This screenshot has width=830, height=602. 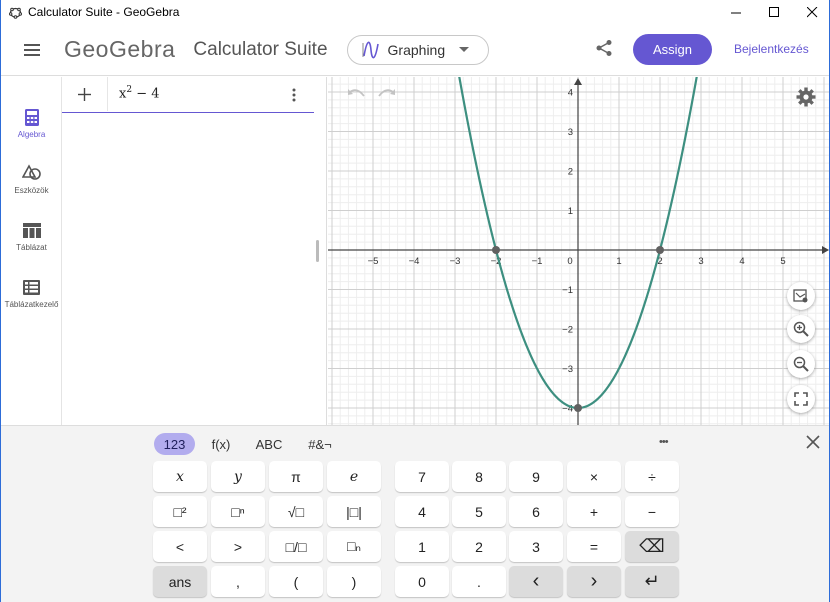 What do you see at coordinates (567, 330) in the screenshot?
I see `y-tick-label: −2` at bounding box center [567, 330].